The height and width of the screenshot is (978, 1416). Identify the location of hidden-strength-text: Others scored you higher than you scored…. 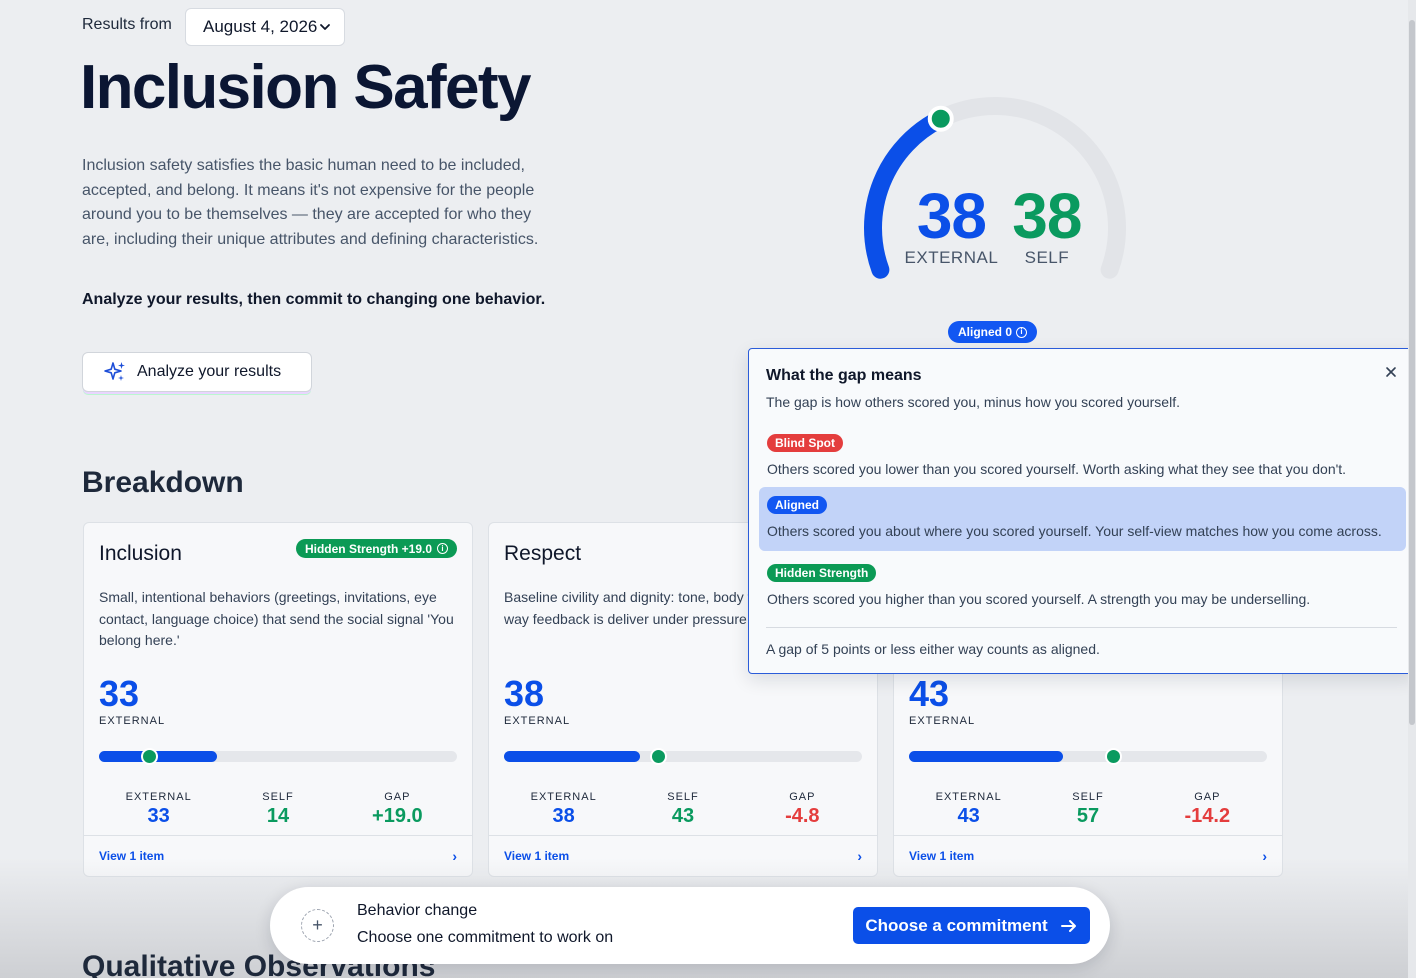
(1039, 599).